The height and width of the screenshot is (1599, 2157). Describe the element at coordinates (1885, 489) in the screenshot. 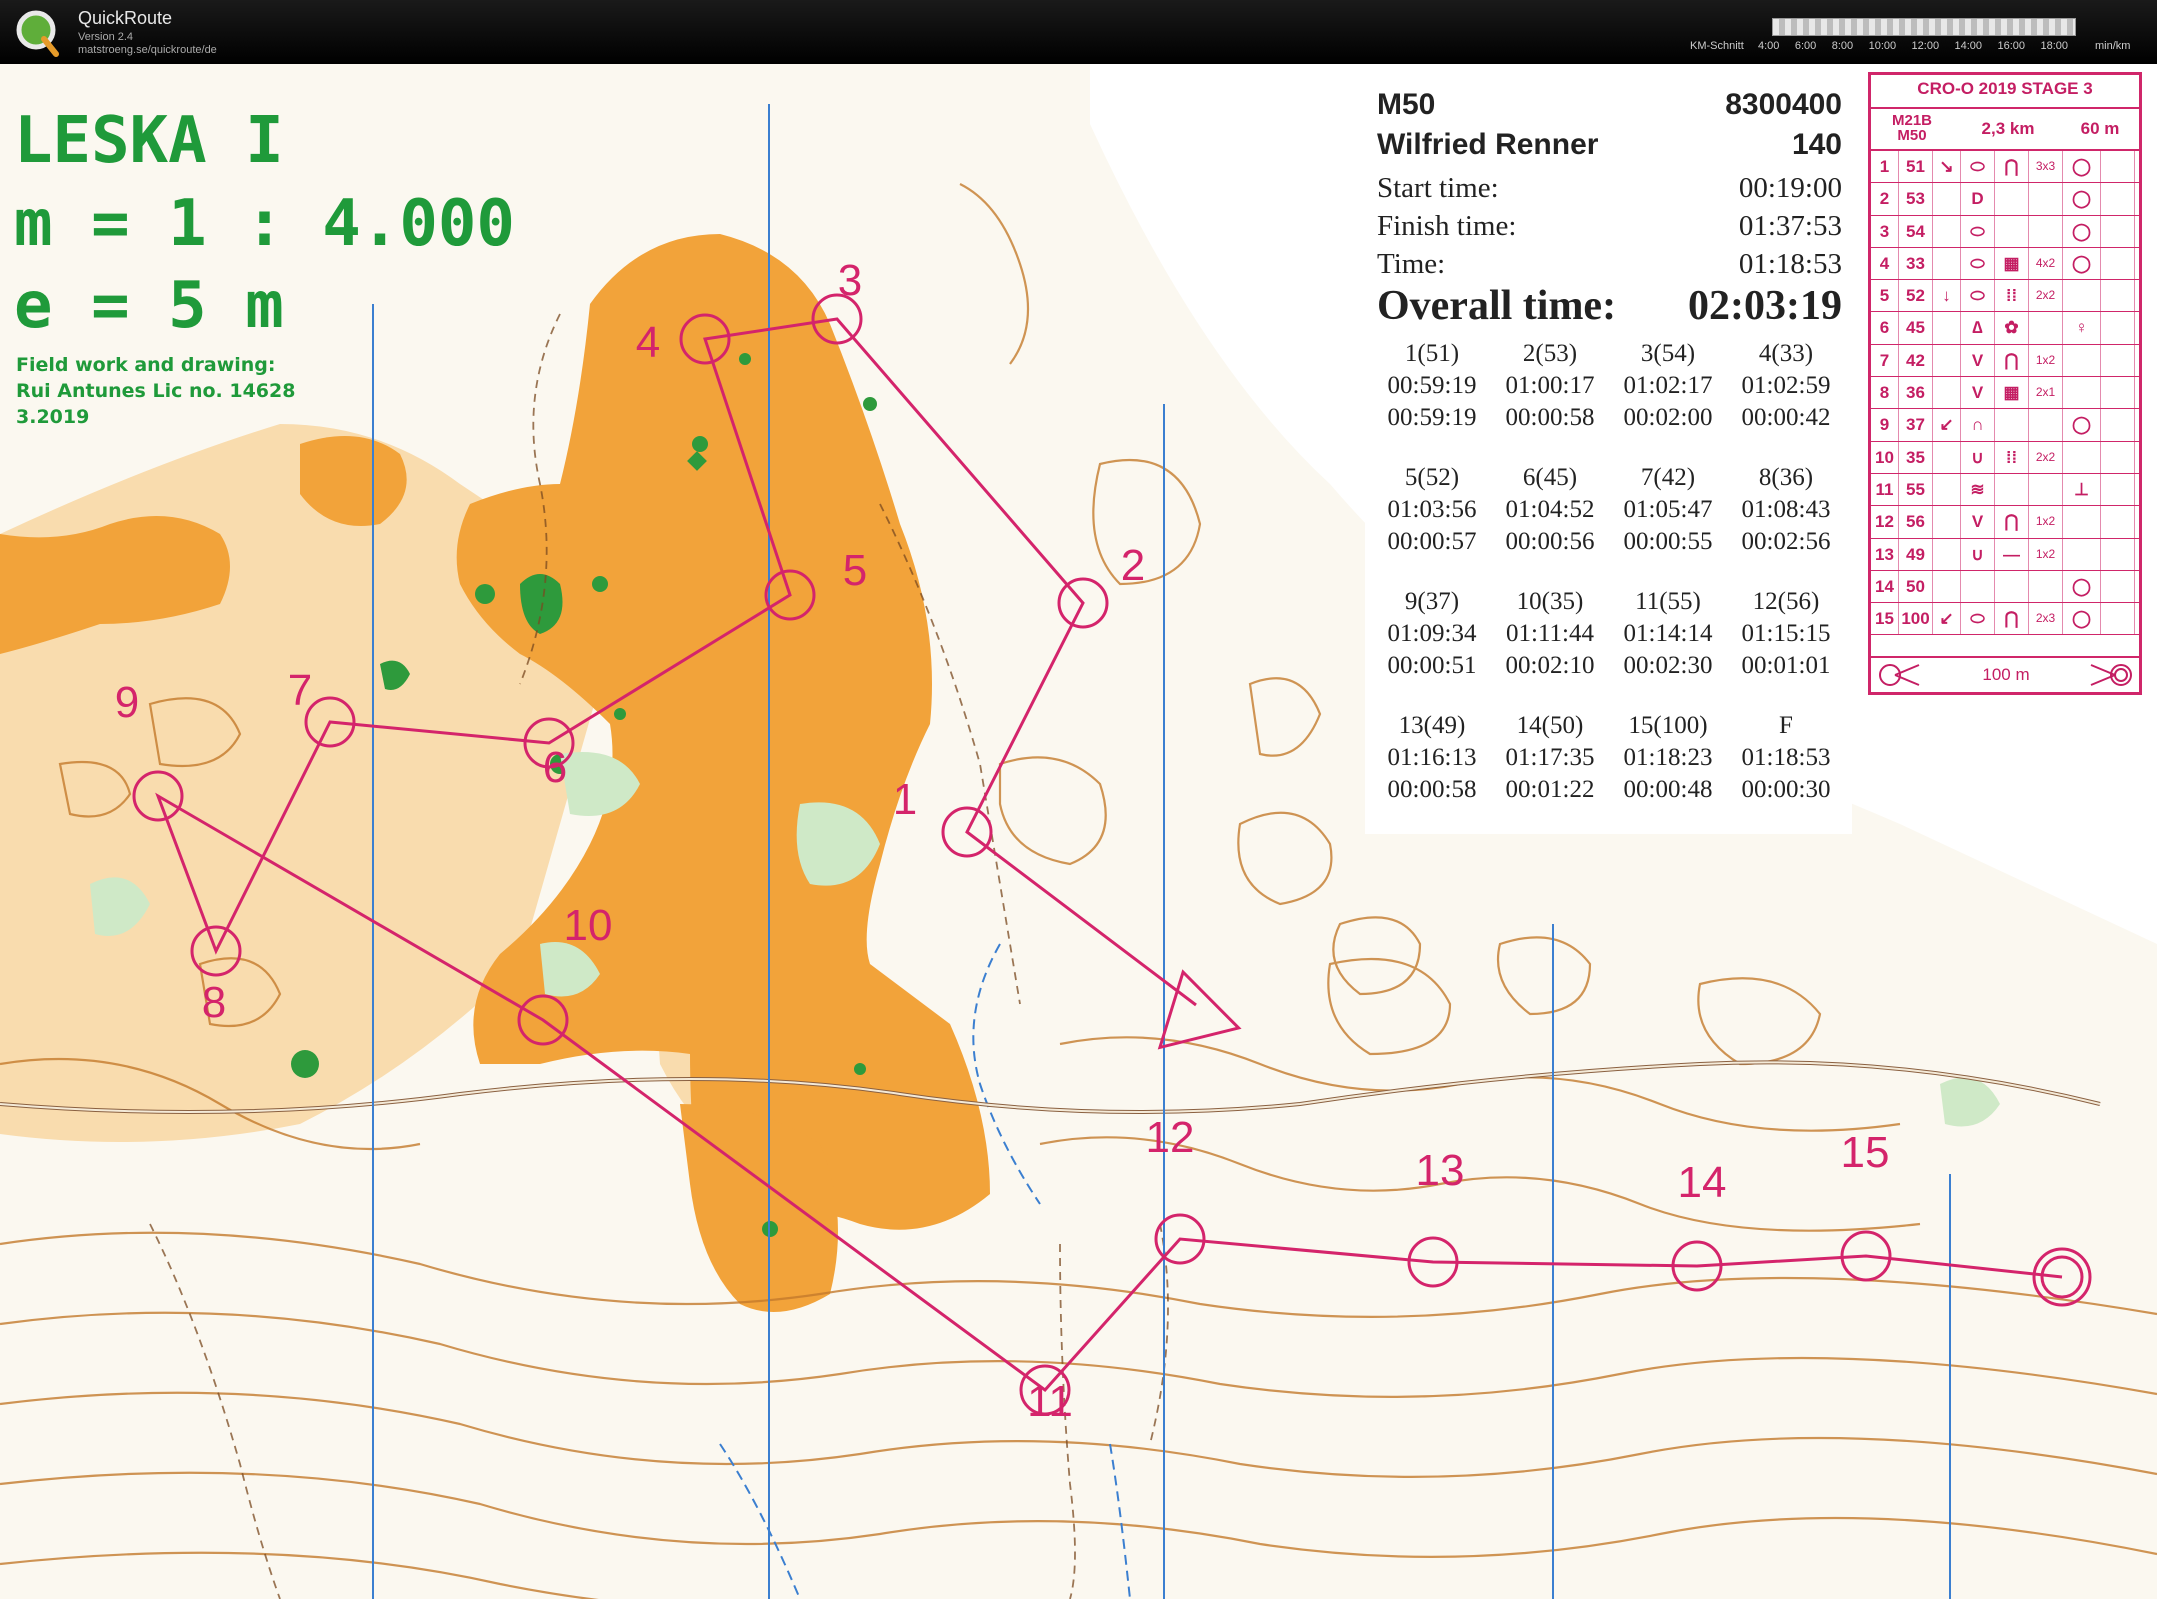

I see `cd-cell: 11` at that location.